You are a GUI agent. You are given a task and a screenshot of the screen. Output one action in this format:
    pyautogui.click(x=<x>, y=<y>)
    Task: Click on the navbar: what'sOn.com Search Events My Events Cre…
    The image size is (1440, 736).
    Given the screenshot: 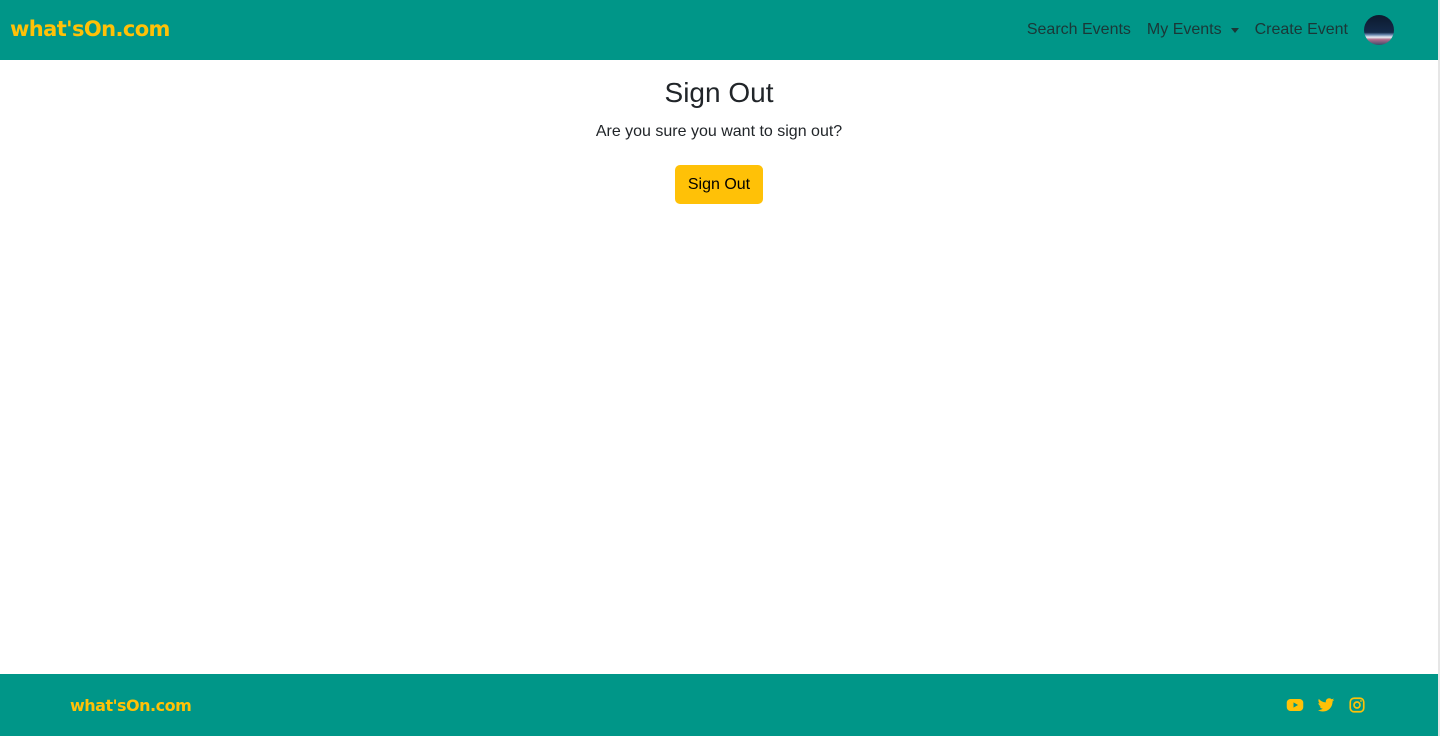 What is the action you would take?
    pyautogui.click(x=719, y=30)
    